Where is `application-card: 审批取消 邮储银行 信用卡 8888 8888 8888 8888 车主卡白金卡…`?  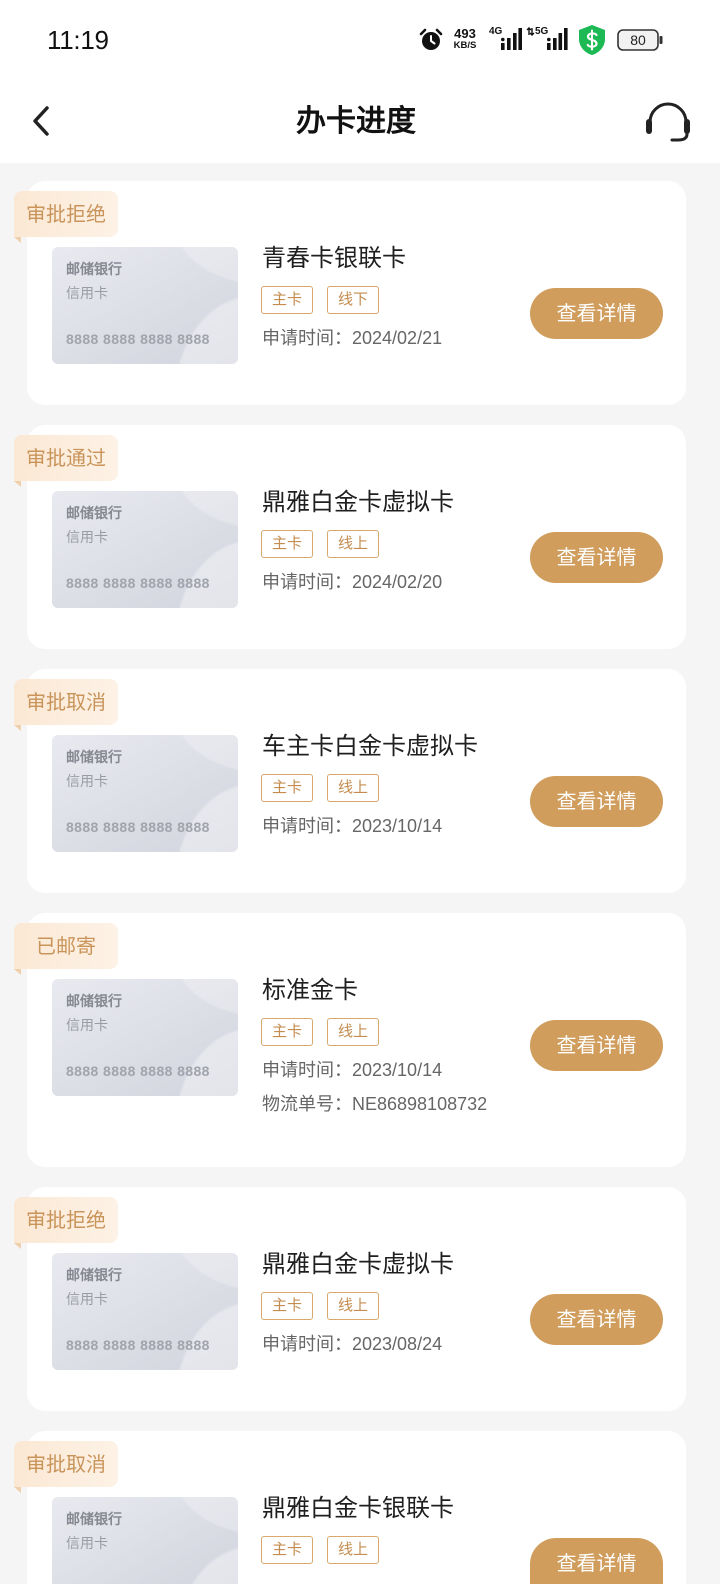
application-card: 审批取消 邮储银行 信用卡 8888 8888 8888 8888 车主卡白金卡… is located at coordinates (350, 781).